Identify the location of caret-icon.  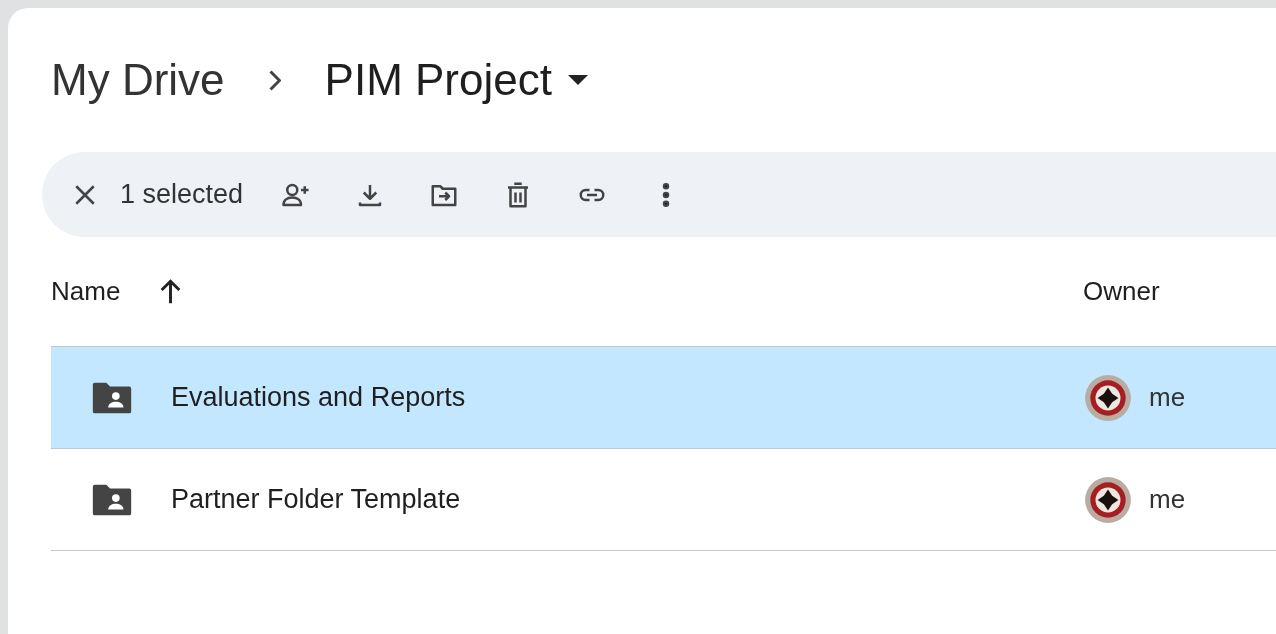
(577, 80).